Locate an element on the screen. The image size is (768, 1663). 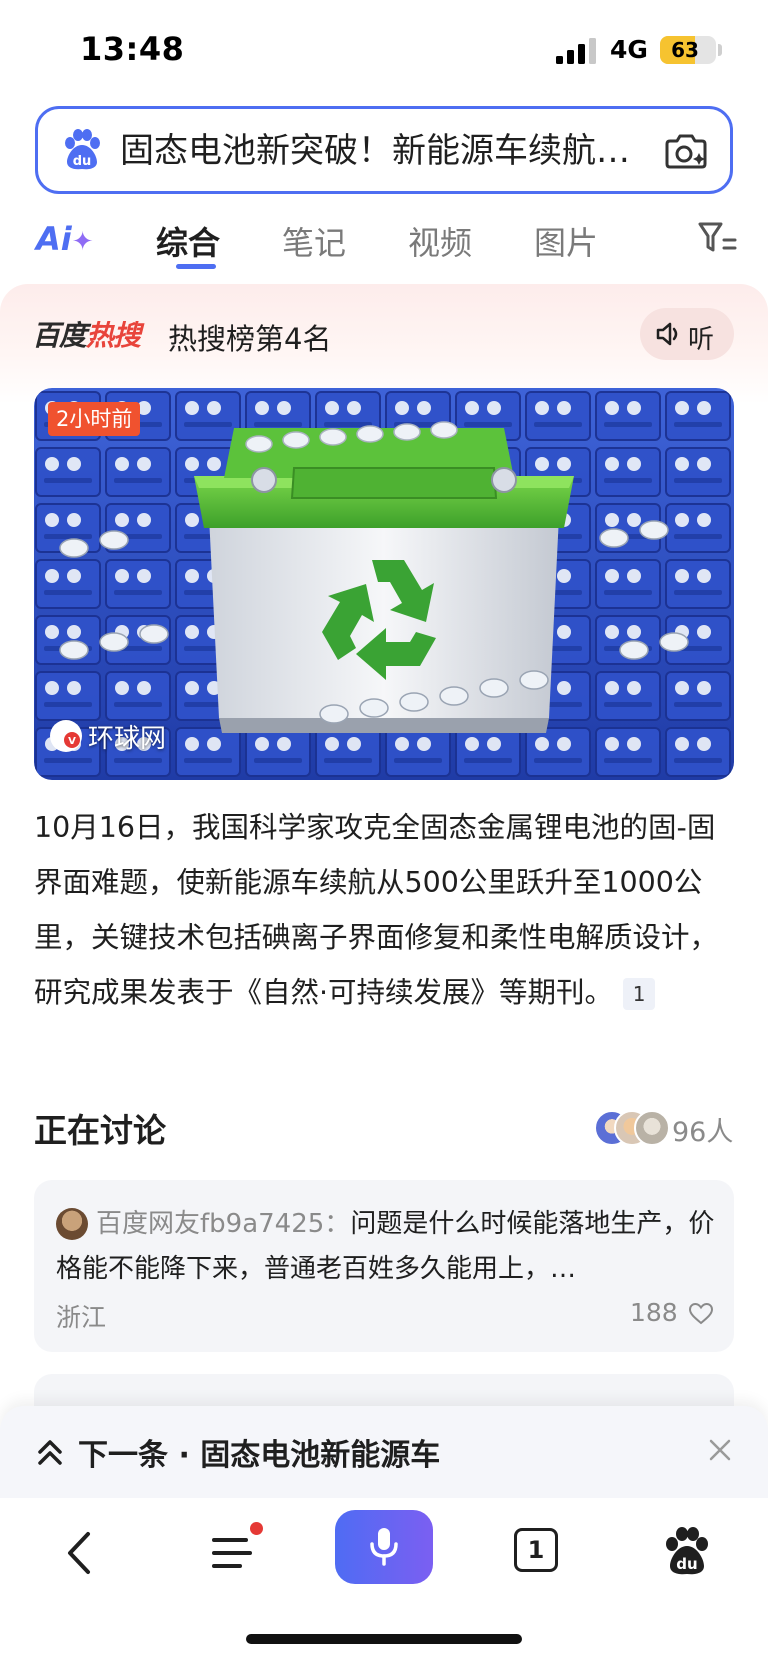
source-logo-icon: V is located at coordinates (66, 736).